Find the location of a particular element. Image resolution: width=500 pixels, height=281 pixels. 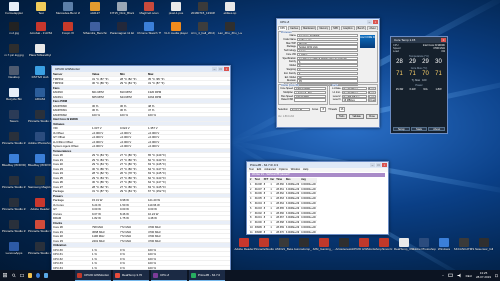

taskbar-app: CPUID HWMonitor is located at coordinates (93, 275).